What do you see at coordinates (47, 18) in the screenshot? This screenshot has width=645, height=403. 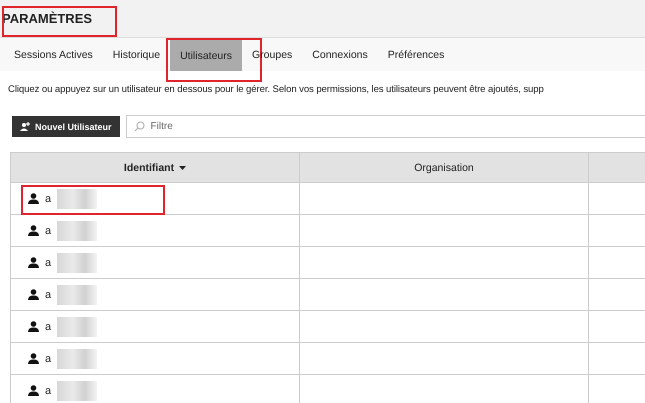 I see `page-title: PARAMÈTRES` at bounding box center [47, 18].